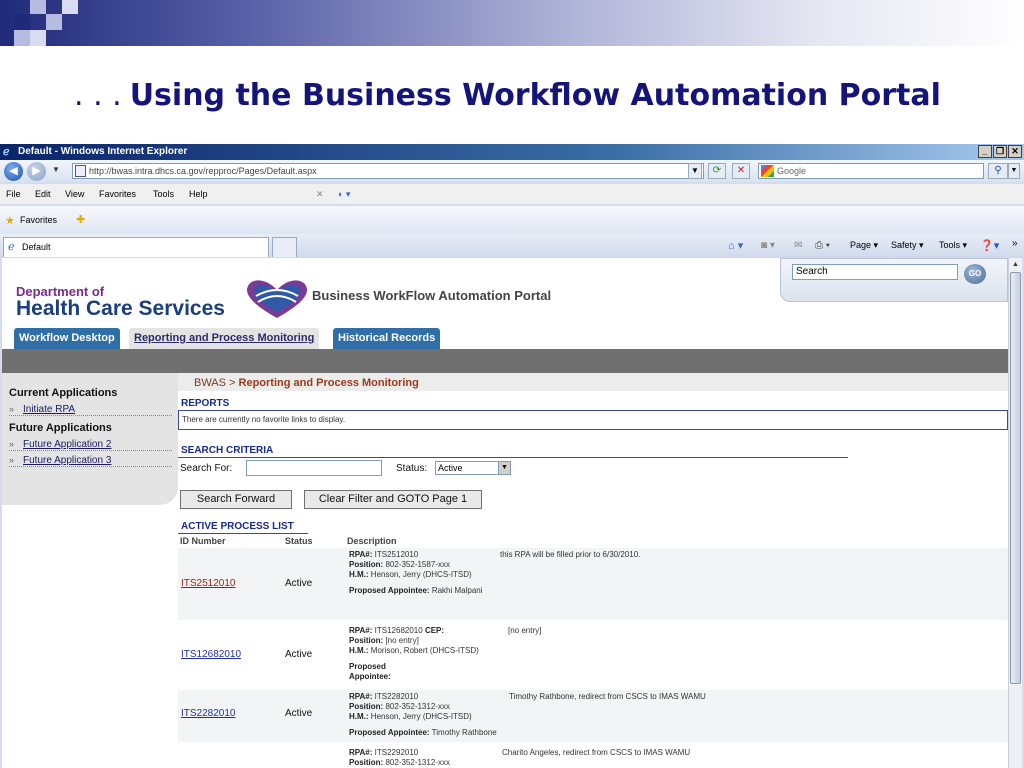 The width and height of the screenshot is (1024, 768). I want to click on stop-icon: ✕, so click(741, 171).